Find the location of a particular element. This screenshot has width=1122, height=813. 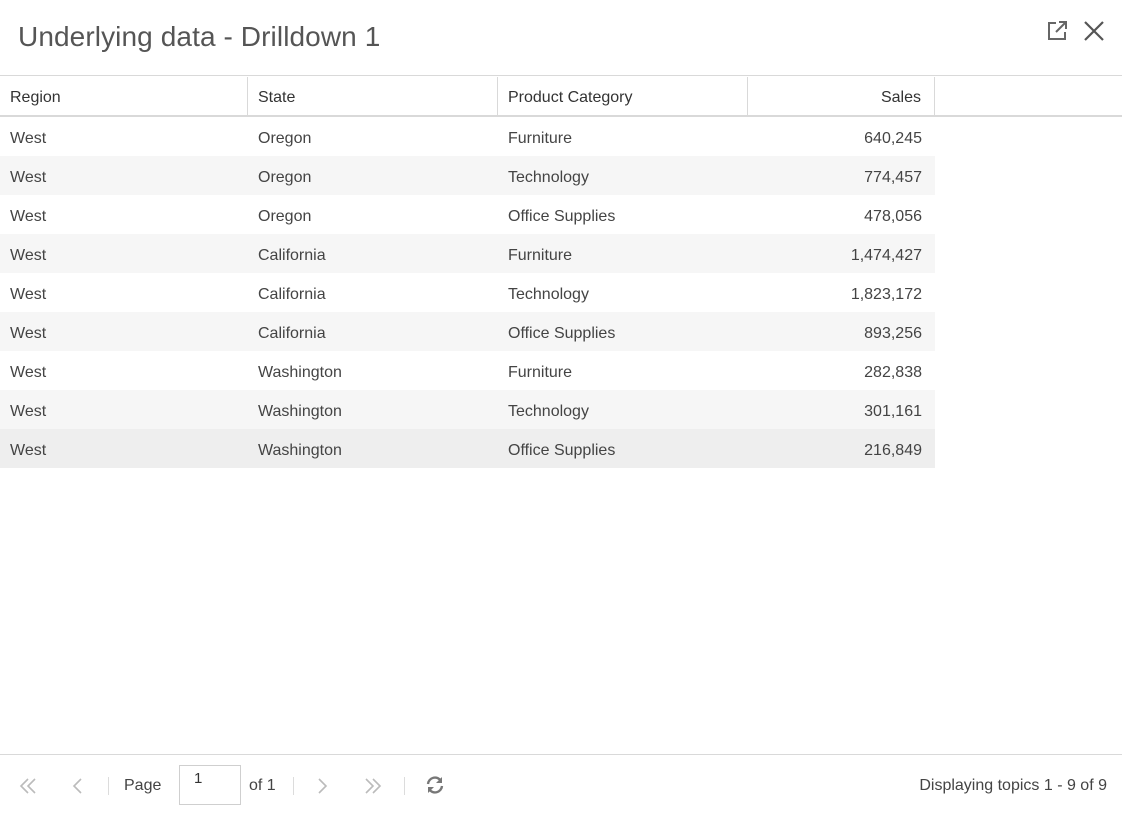

page-count-label: of 1 is located at coordinates (262, 785).